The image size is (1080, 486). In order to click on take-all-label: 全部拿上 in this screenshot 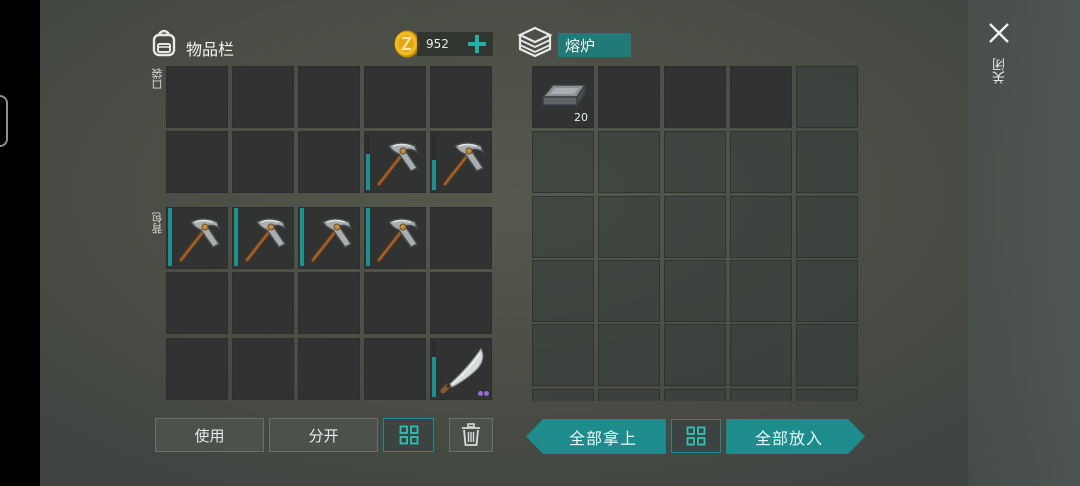, I will do `click(602, 438)`.